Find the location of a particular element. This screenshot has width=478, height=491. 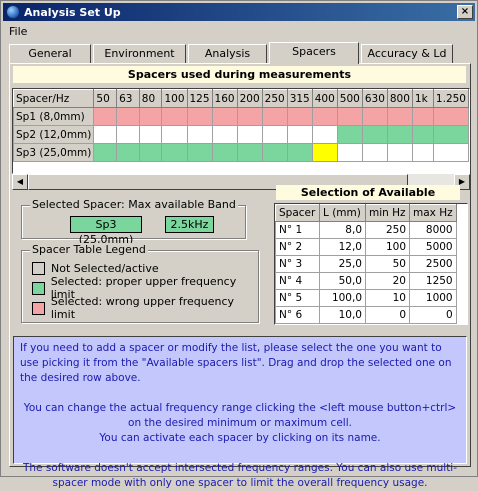

tab-environment: Environment is located at coordinates (139, 53).